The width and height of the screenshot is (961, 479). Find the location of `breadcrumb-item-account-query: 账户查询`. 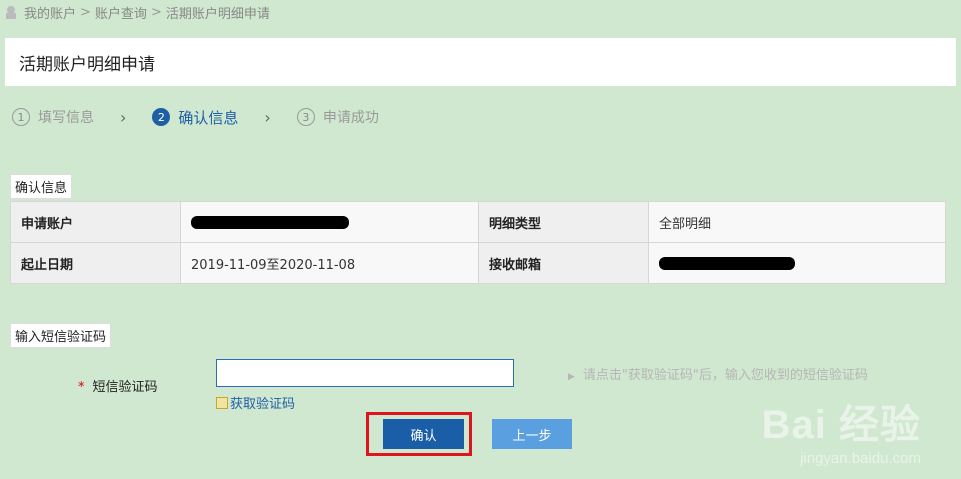

breadcrumb-item-account-query: 账户查询 is located at coordinates (121, 12).